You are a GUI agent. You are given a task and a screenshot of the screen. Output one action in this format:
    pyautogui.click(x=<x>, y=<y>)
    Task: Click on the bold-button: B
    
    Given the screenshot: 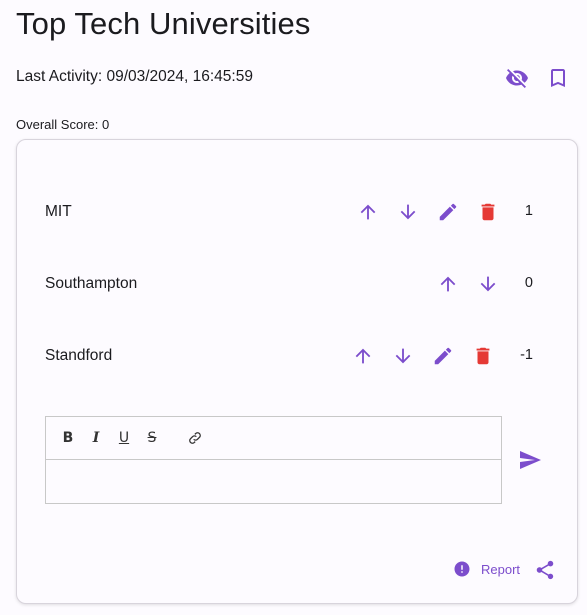 What is the action you would take?
    pyautogui.click(x=68, y=438)
    